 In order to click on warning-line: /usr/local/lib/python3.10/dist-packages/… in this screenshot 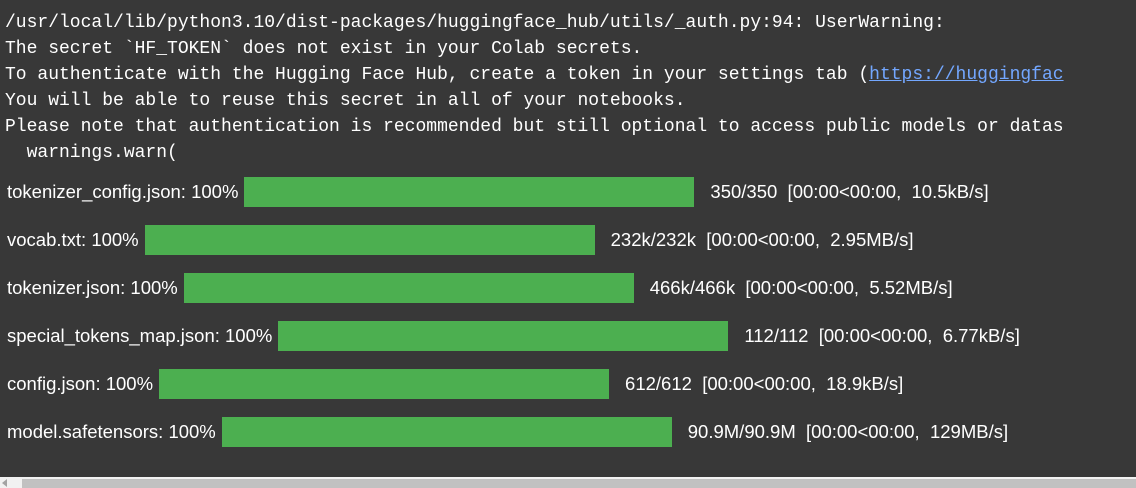, I will do `click(475, 23)`.